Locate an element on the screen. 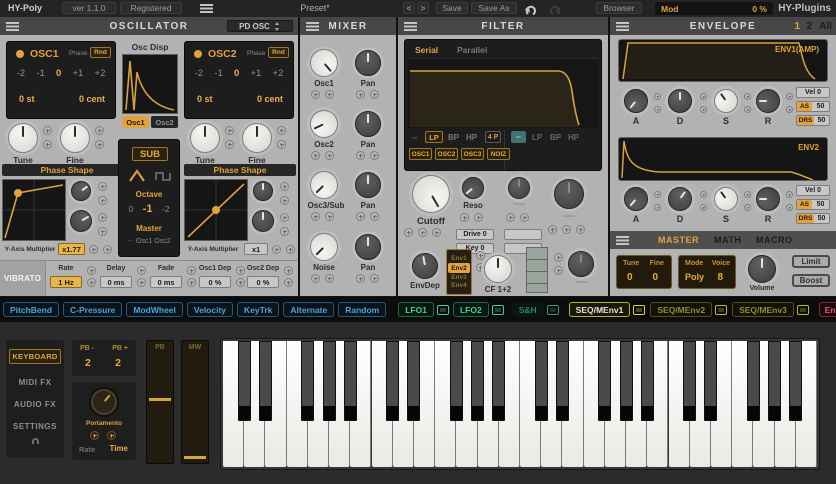  envelope-tab-all: All is located at coordinates (825, 26).